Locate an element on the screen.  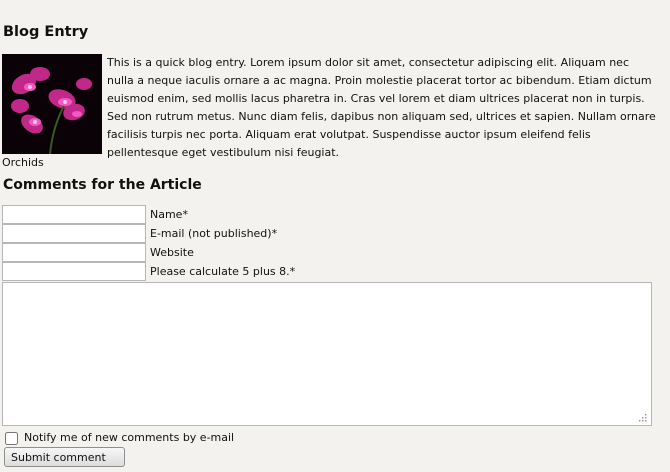
email-row: E-mail (not published)* is located at coordinates (139, 233).